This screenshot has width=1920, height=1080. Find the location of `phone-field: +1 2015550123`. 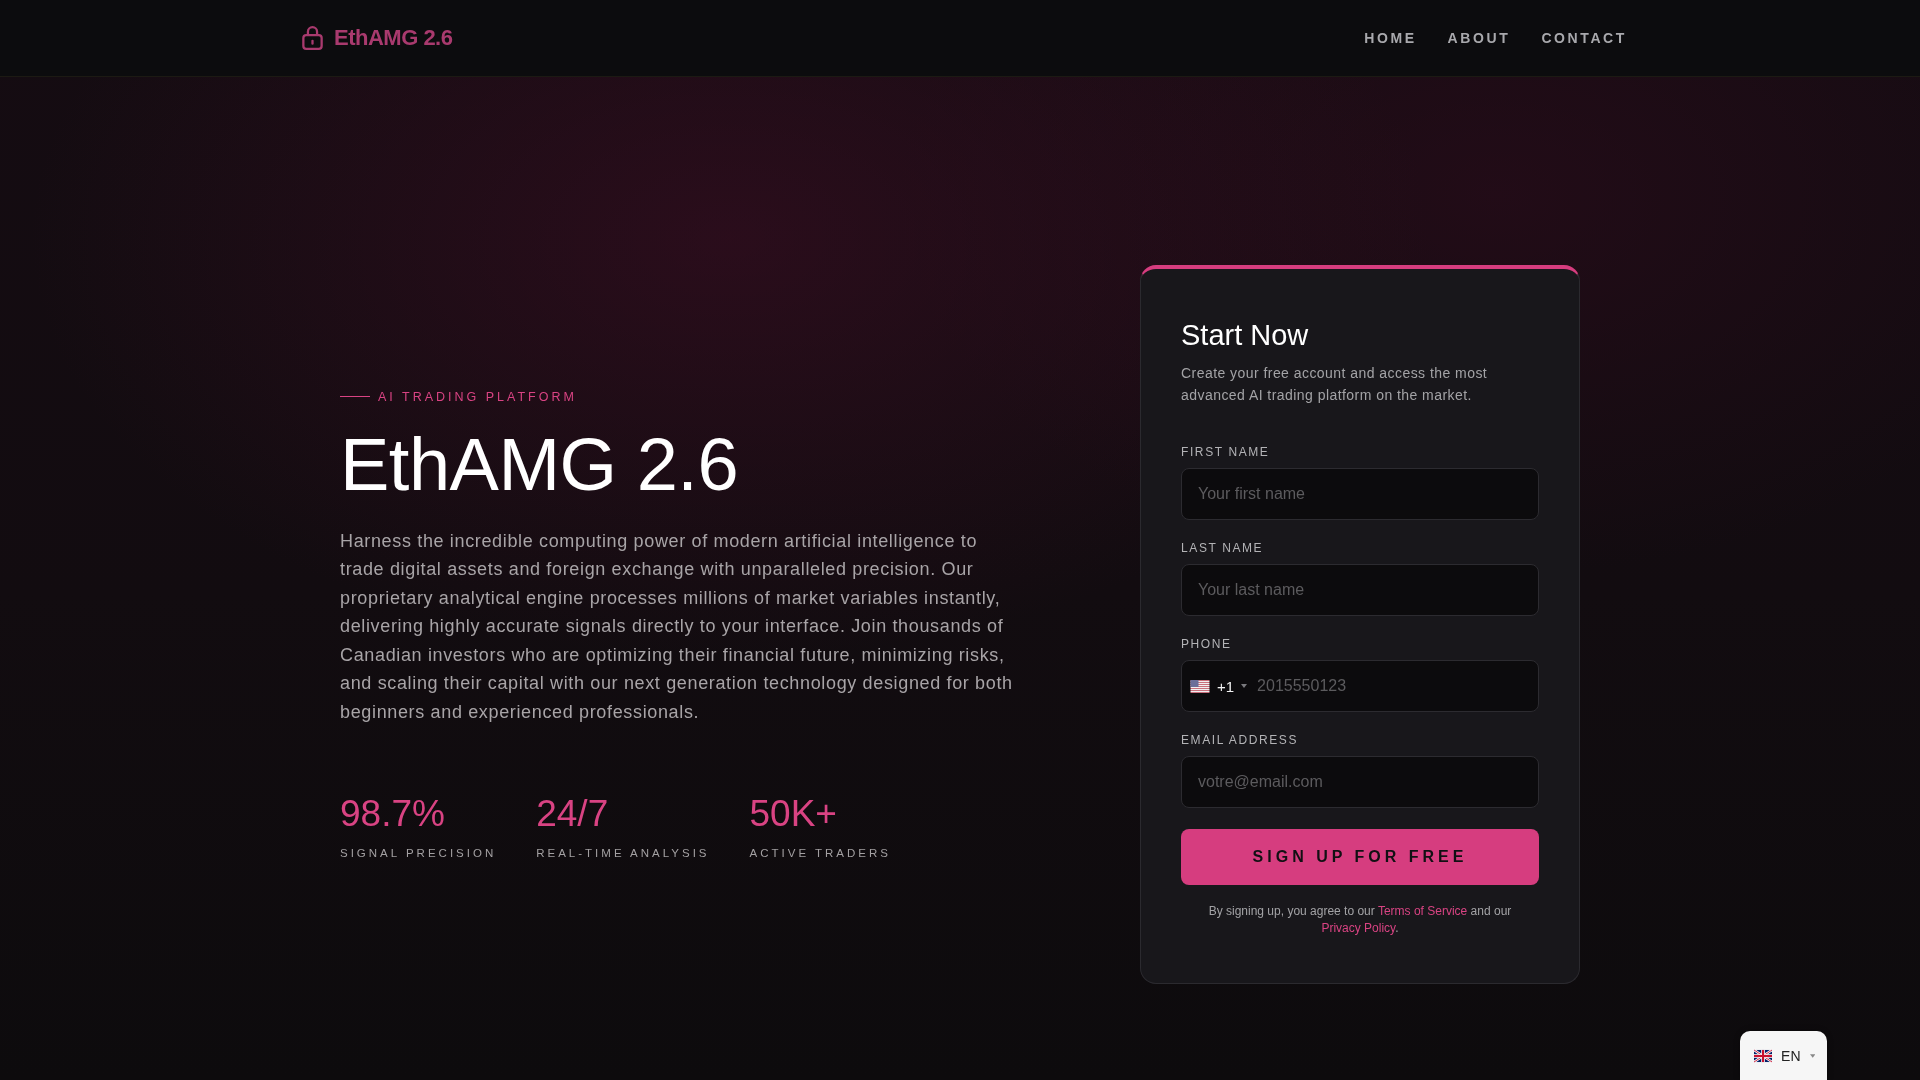

phone-field: +1 2015550123 is located at coordinates (1360, 686).